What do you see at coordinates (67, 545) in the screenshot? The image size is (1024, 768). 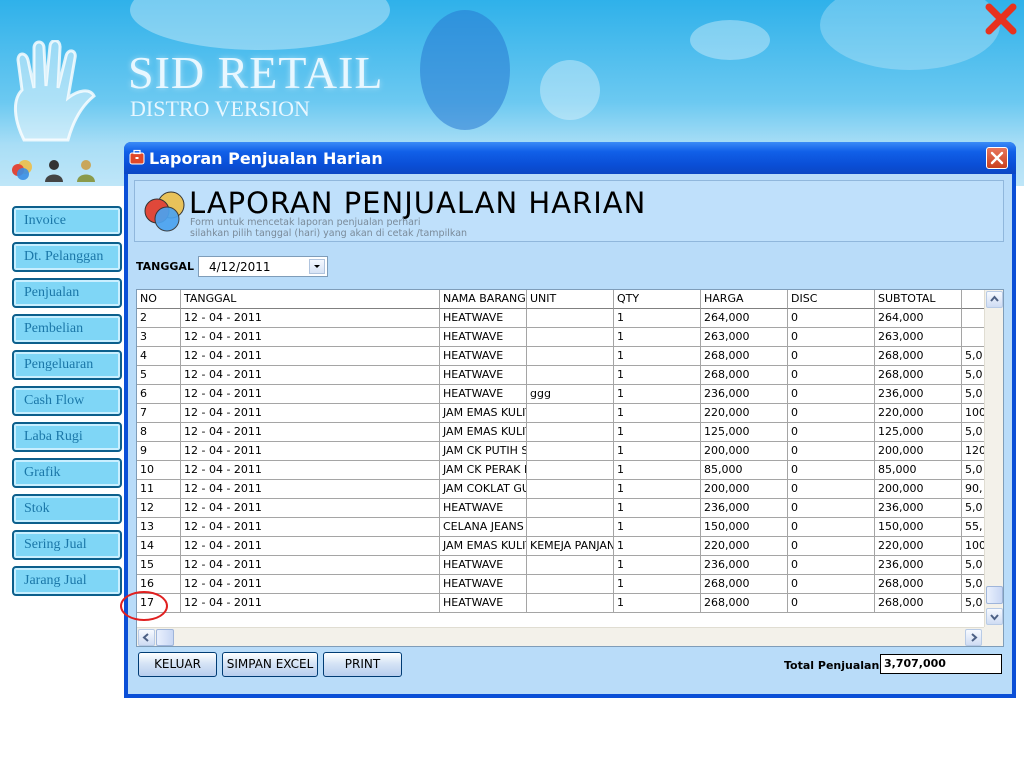 I see `sidebar-item-sering-jual: Sering Jual` at bounding box center [67, 545].